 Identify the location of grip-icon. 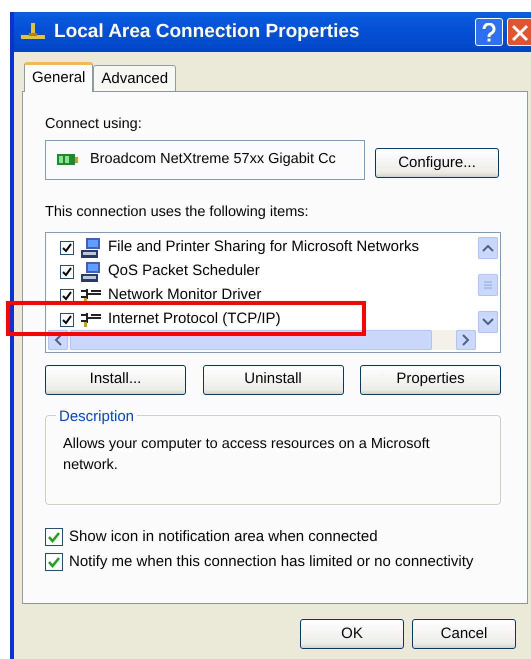
(488, 284).